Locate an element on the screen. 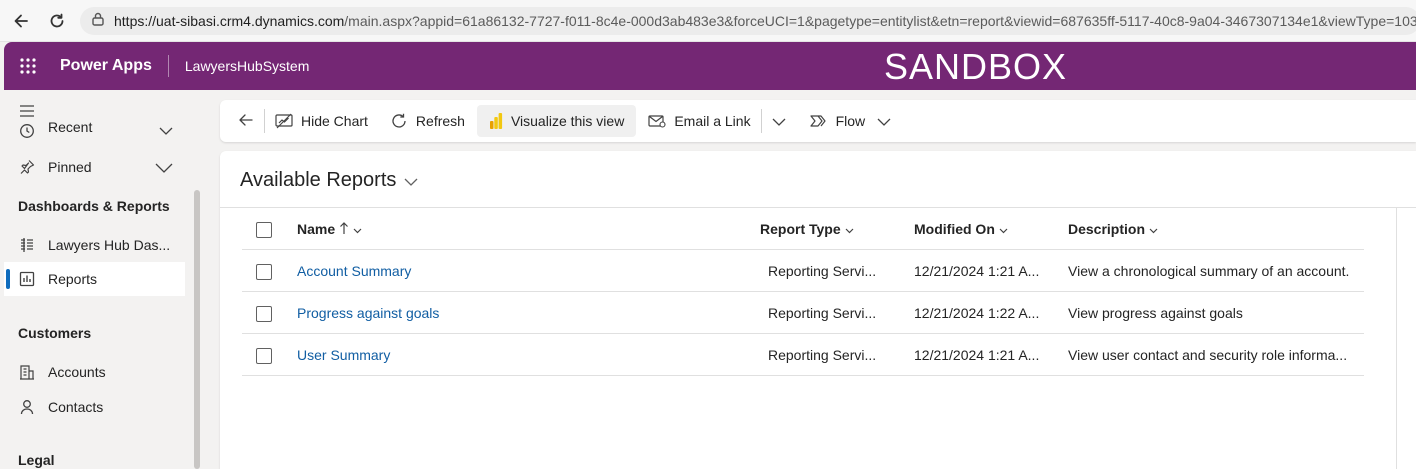 The image size is (1416, 469). pin-icon is located at coordinates (27, 167).